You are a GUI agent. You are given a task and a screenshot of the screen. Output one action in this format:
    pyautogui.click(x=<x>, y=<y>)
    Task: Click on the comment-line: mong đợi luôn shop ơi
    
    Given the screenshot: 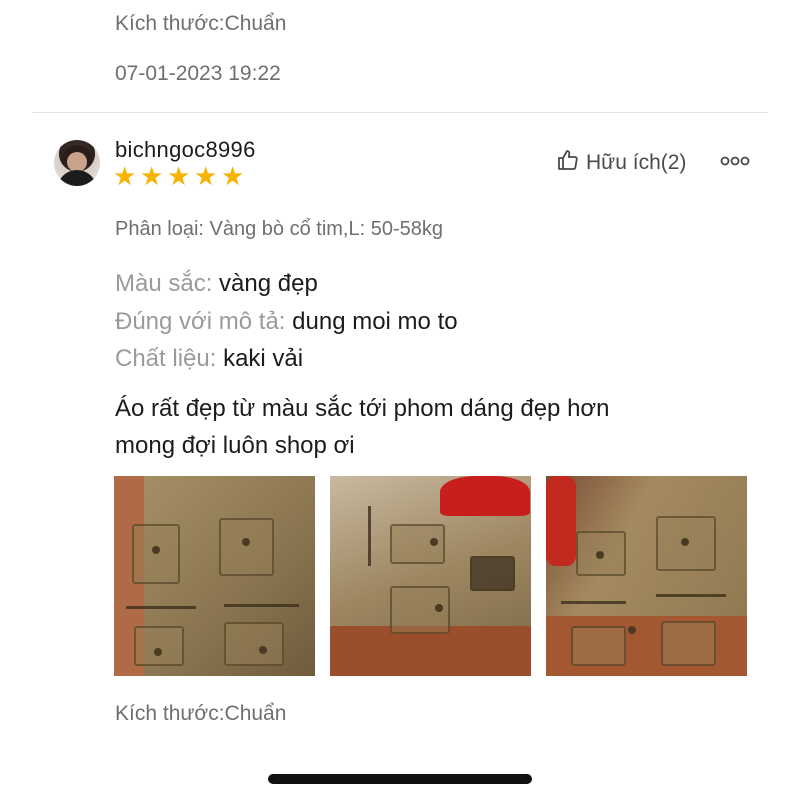 What is the action you would take?
    pyautogui.click(x=235, y=445)
    